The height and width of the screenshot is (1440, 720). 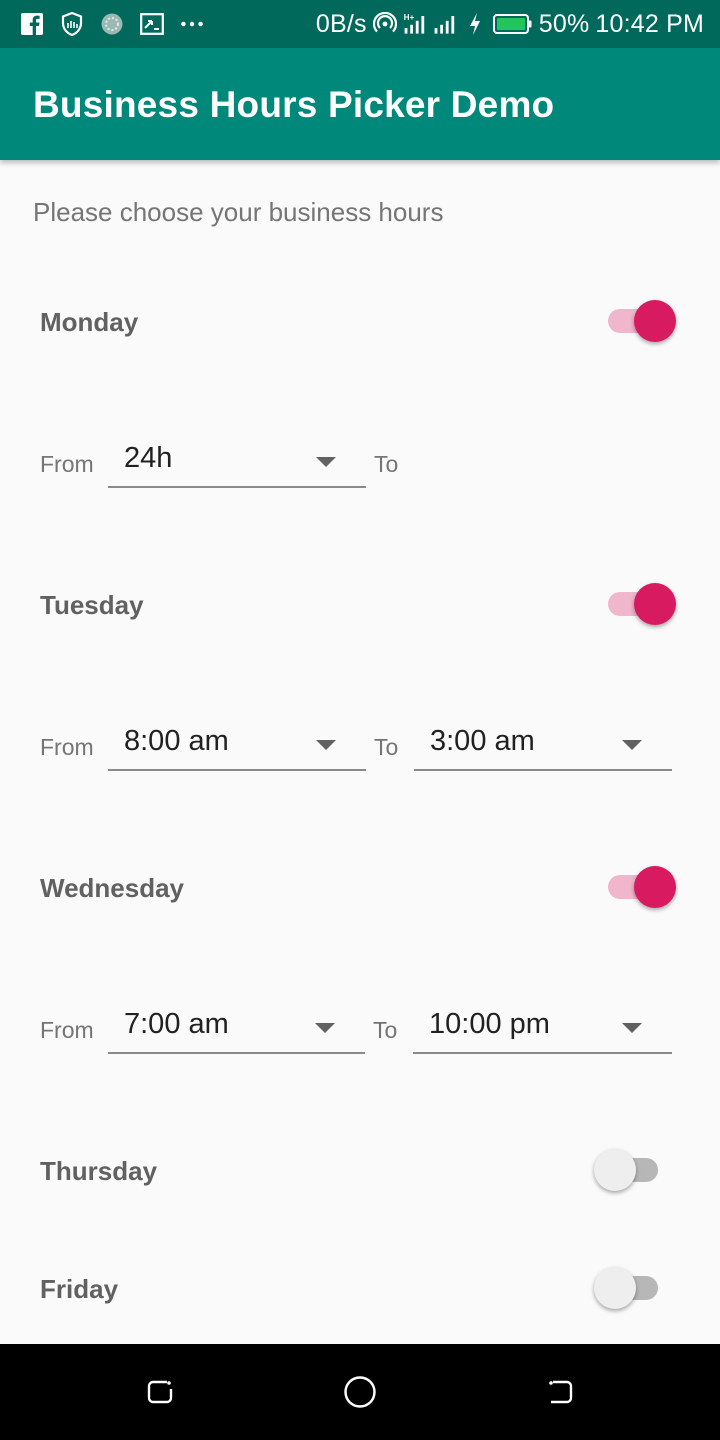 I want to click on status-bar: 0B/s H+ 50% 10:42 PM, so click(x=360, y=24).